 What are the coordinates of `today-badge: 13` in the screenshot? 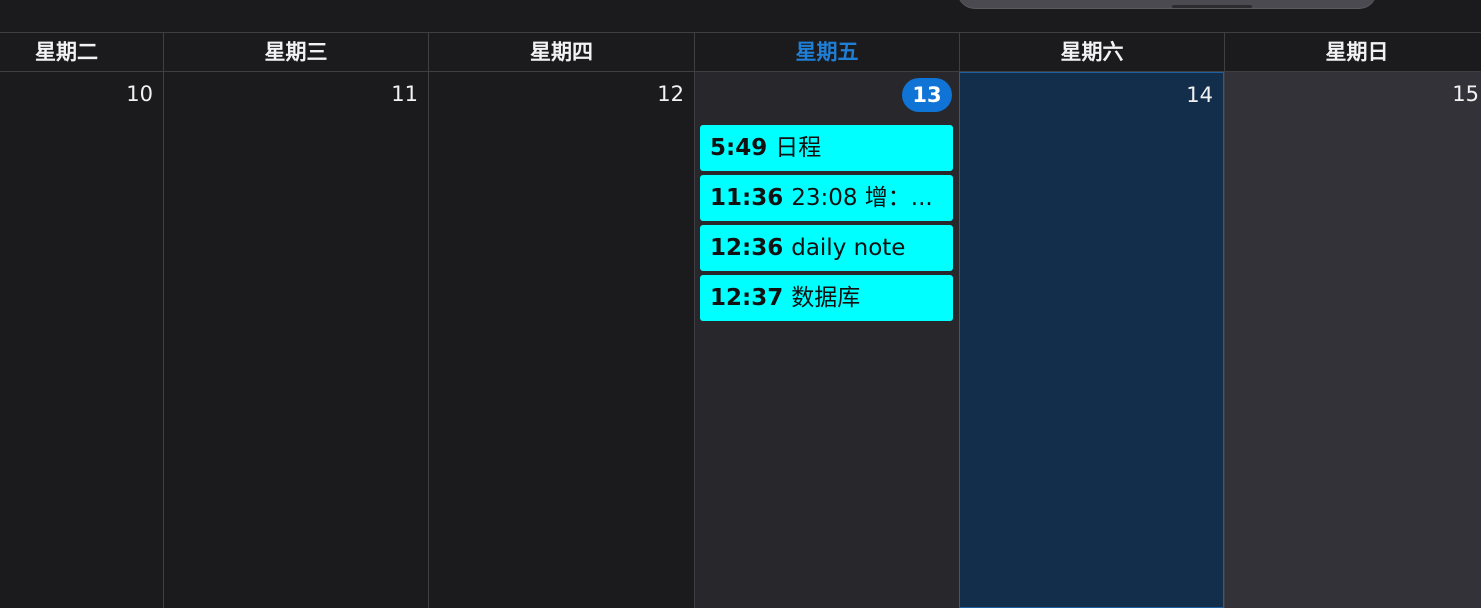 It's located at (927, 95).